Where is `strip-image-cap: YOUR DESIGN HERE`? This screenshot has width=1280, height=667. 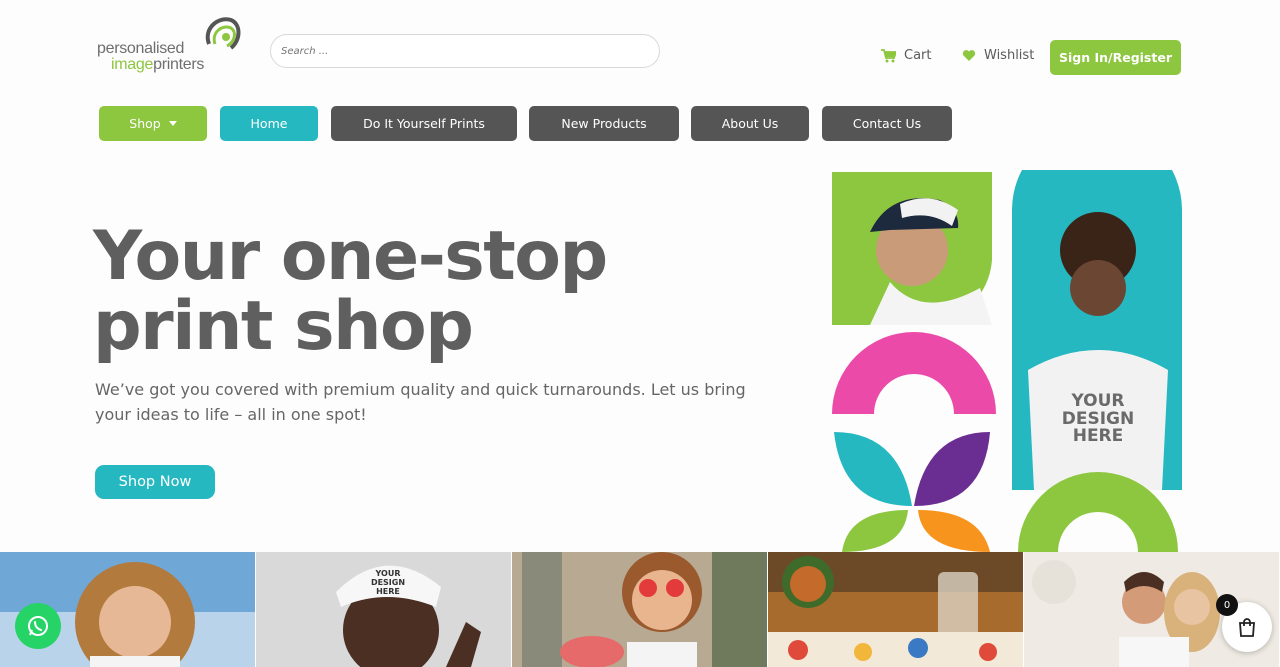
strip-image-cap: YOUR DESIGN HERE is located at coordinates (384, 609).